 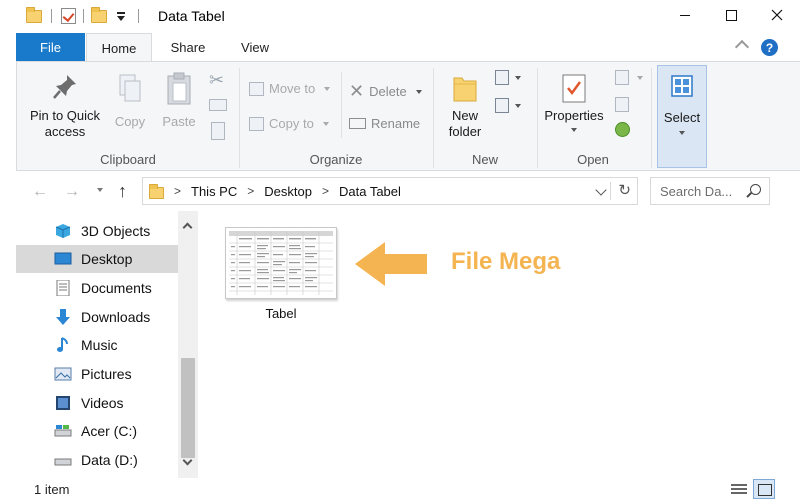 What do you see at coordinates (62, 344) in the screenshot?
I see `music-icon` at bounding box center [62, 344].